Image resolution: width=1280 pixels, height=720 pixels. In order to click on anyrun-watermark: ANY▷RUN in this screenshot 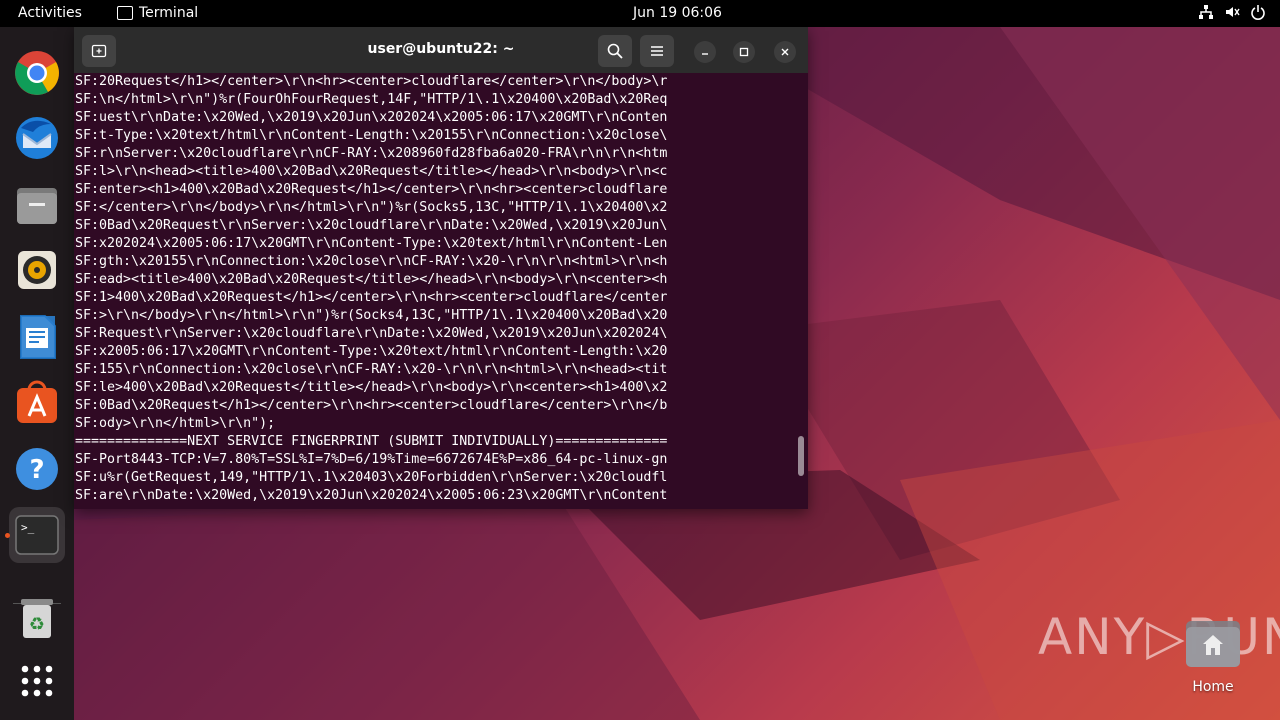, I will do `click(1159, 637)`.